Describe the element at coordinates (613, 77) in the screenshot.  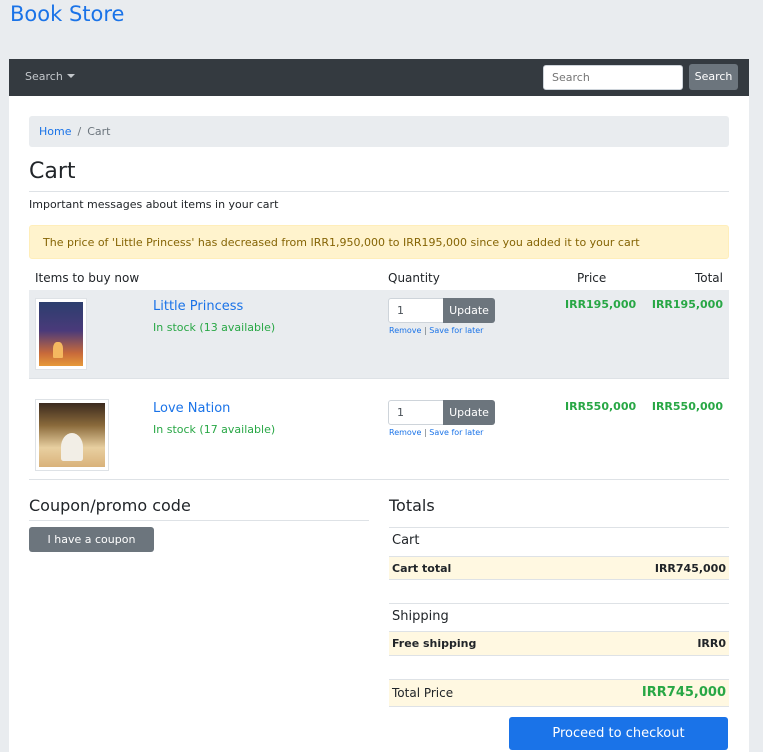
I see `search-input` at that location.